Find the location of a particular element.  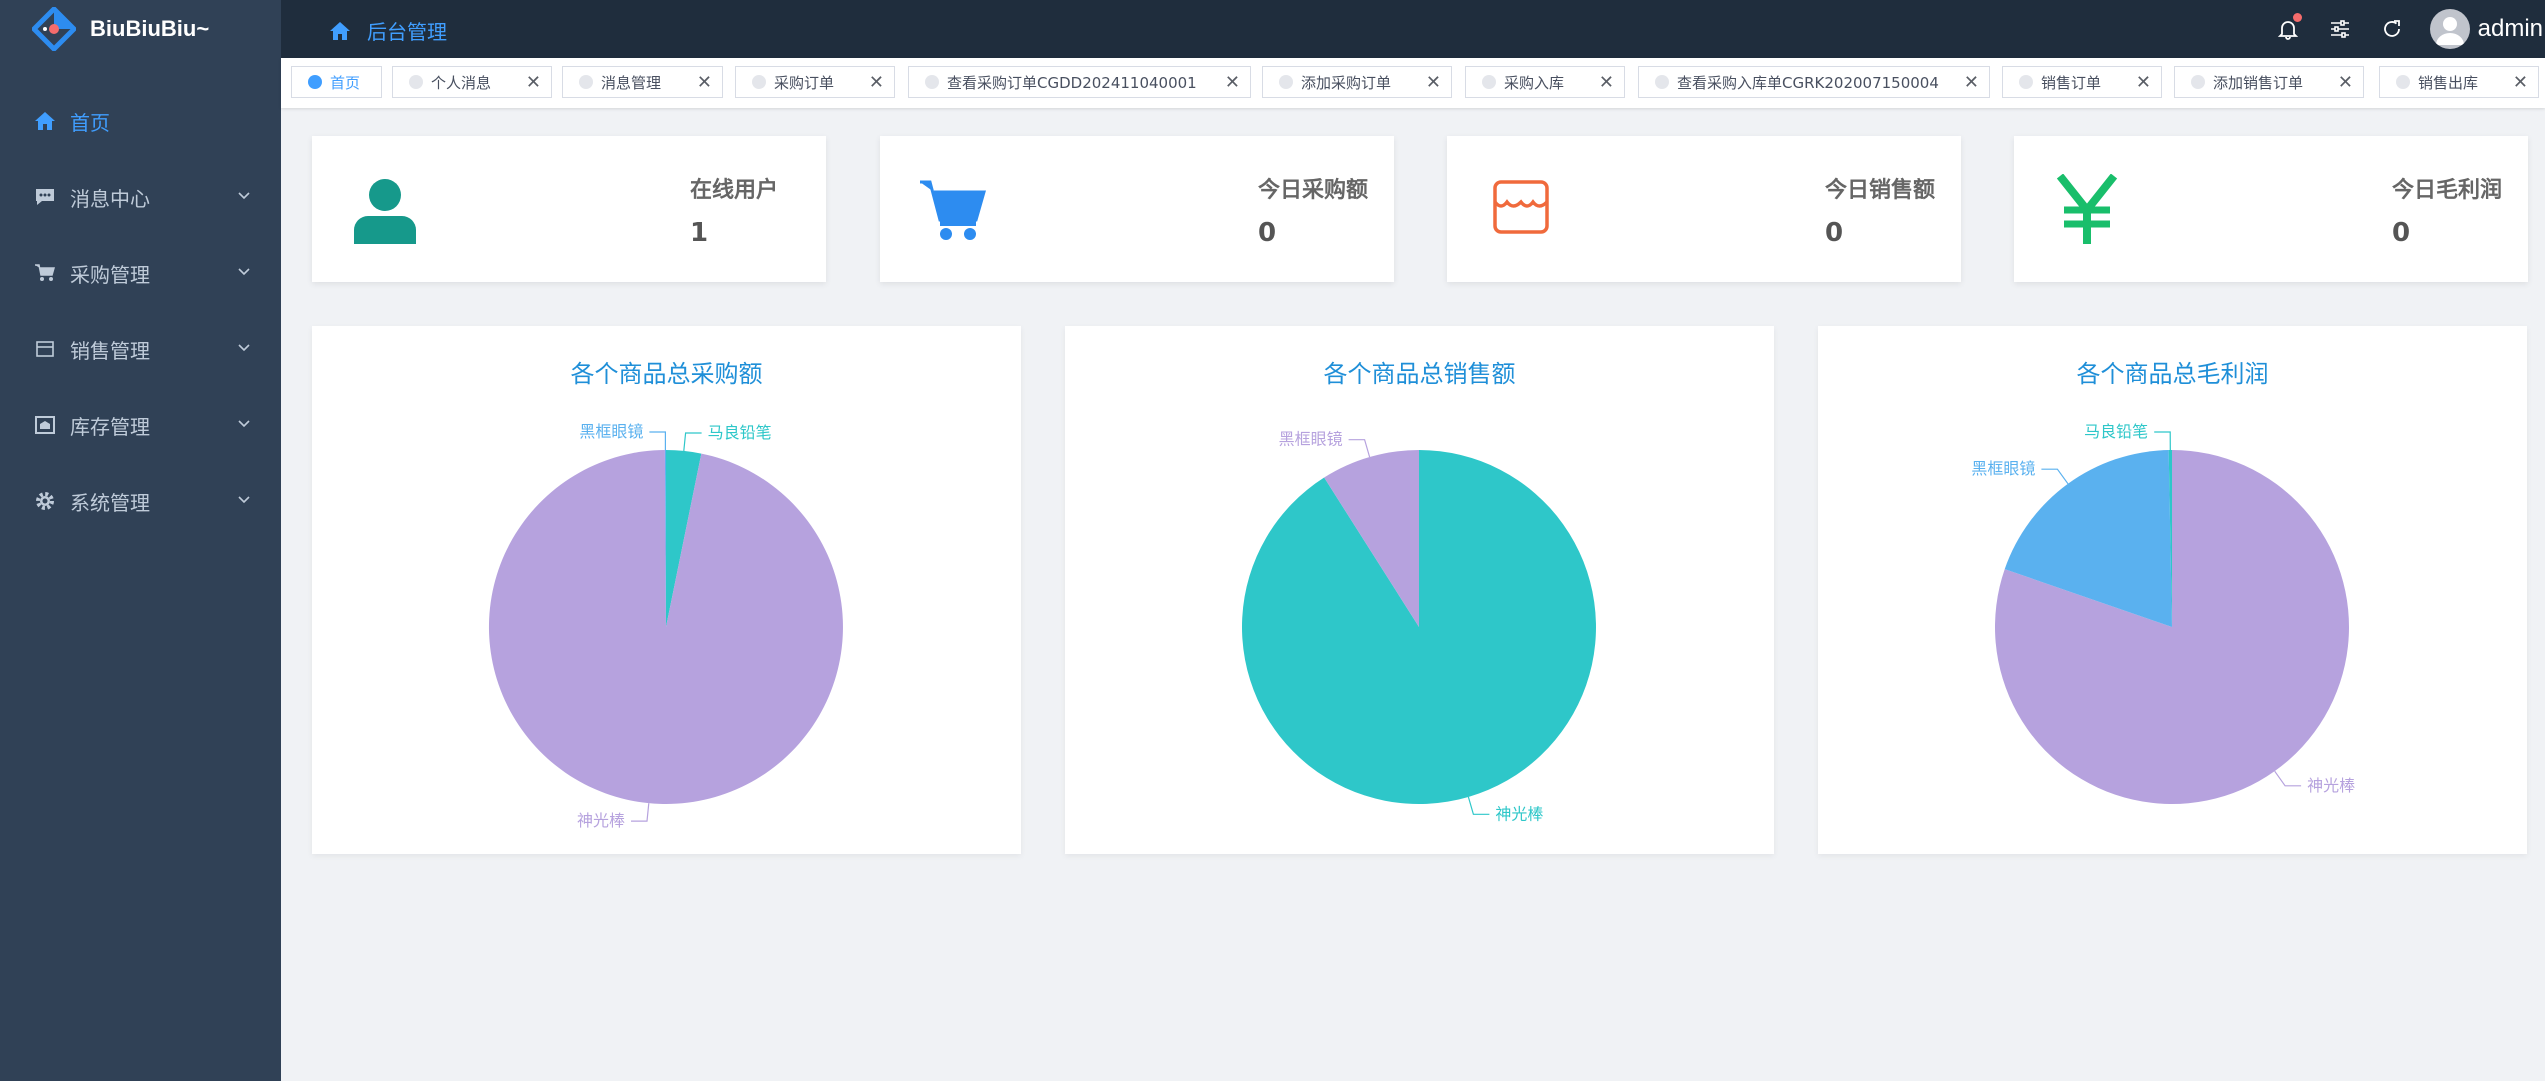

tag-label: 个人消息 is located at coordinates (461, 82).